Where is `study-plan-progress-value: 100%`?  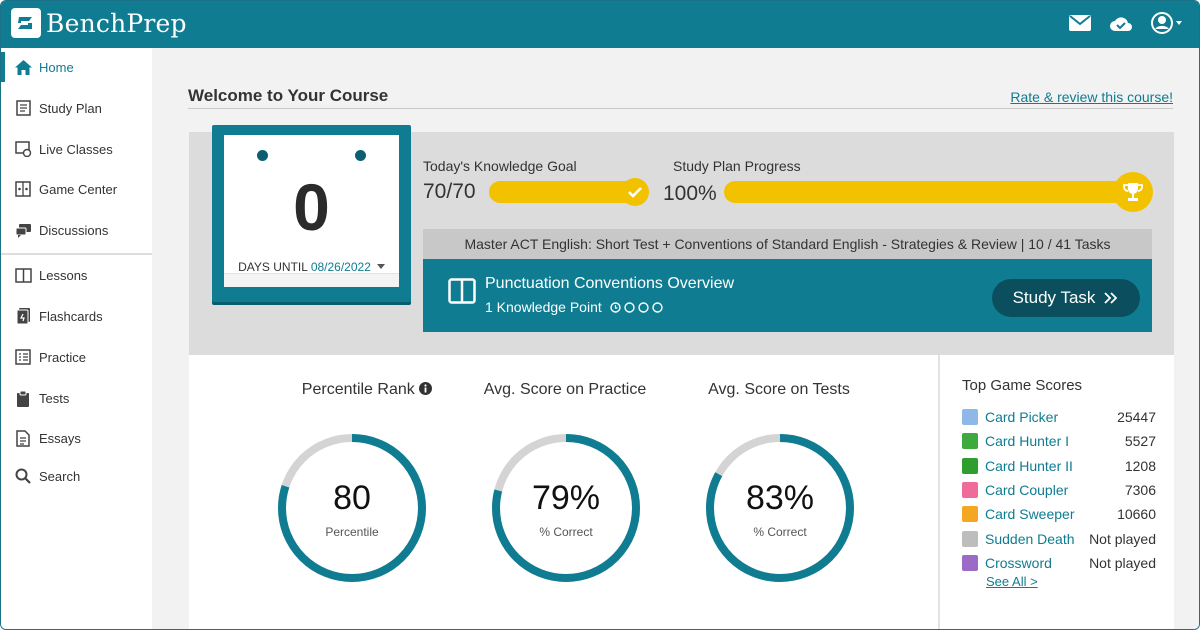 study-plan-progress-value: 100% is located at coordinates (690, 193).